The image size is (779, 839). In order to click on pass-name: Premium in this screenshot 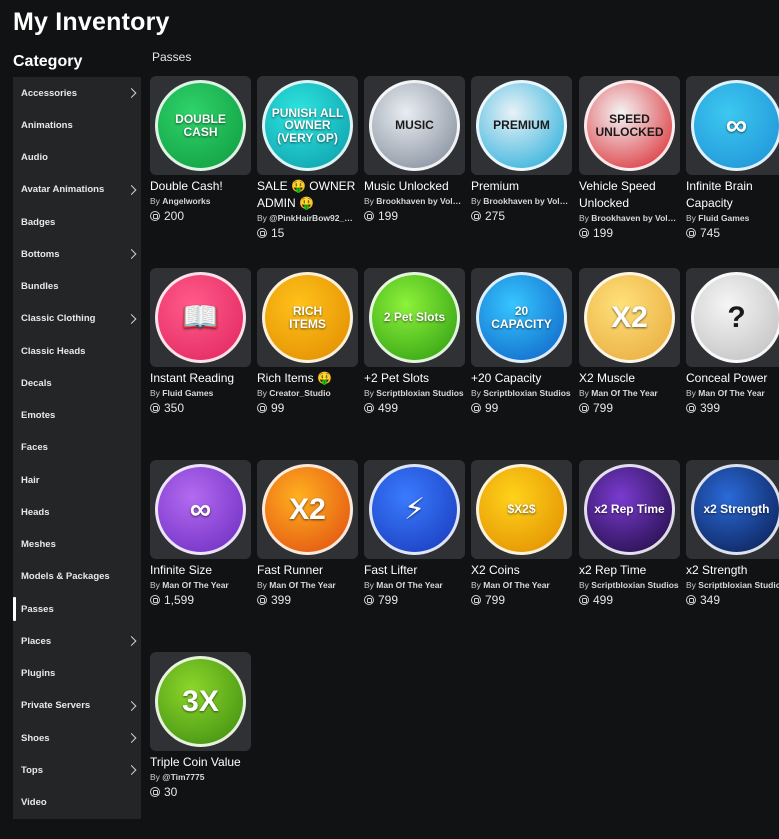, I will do `click(521, 186)`.